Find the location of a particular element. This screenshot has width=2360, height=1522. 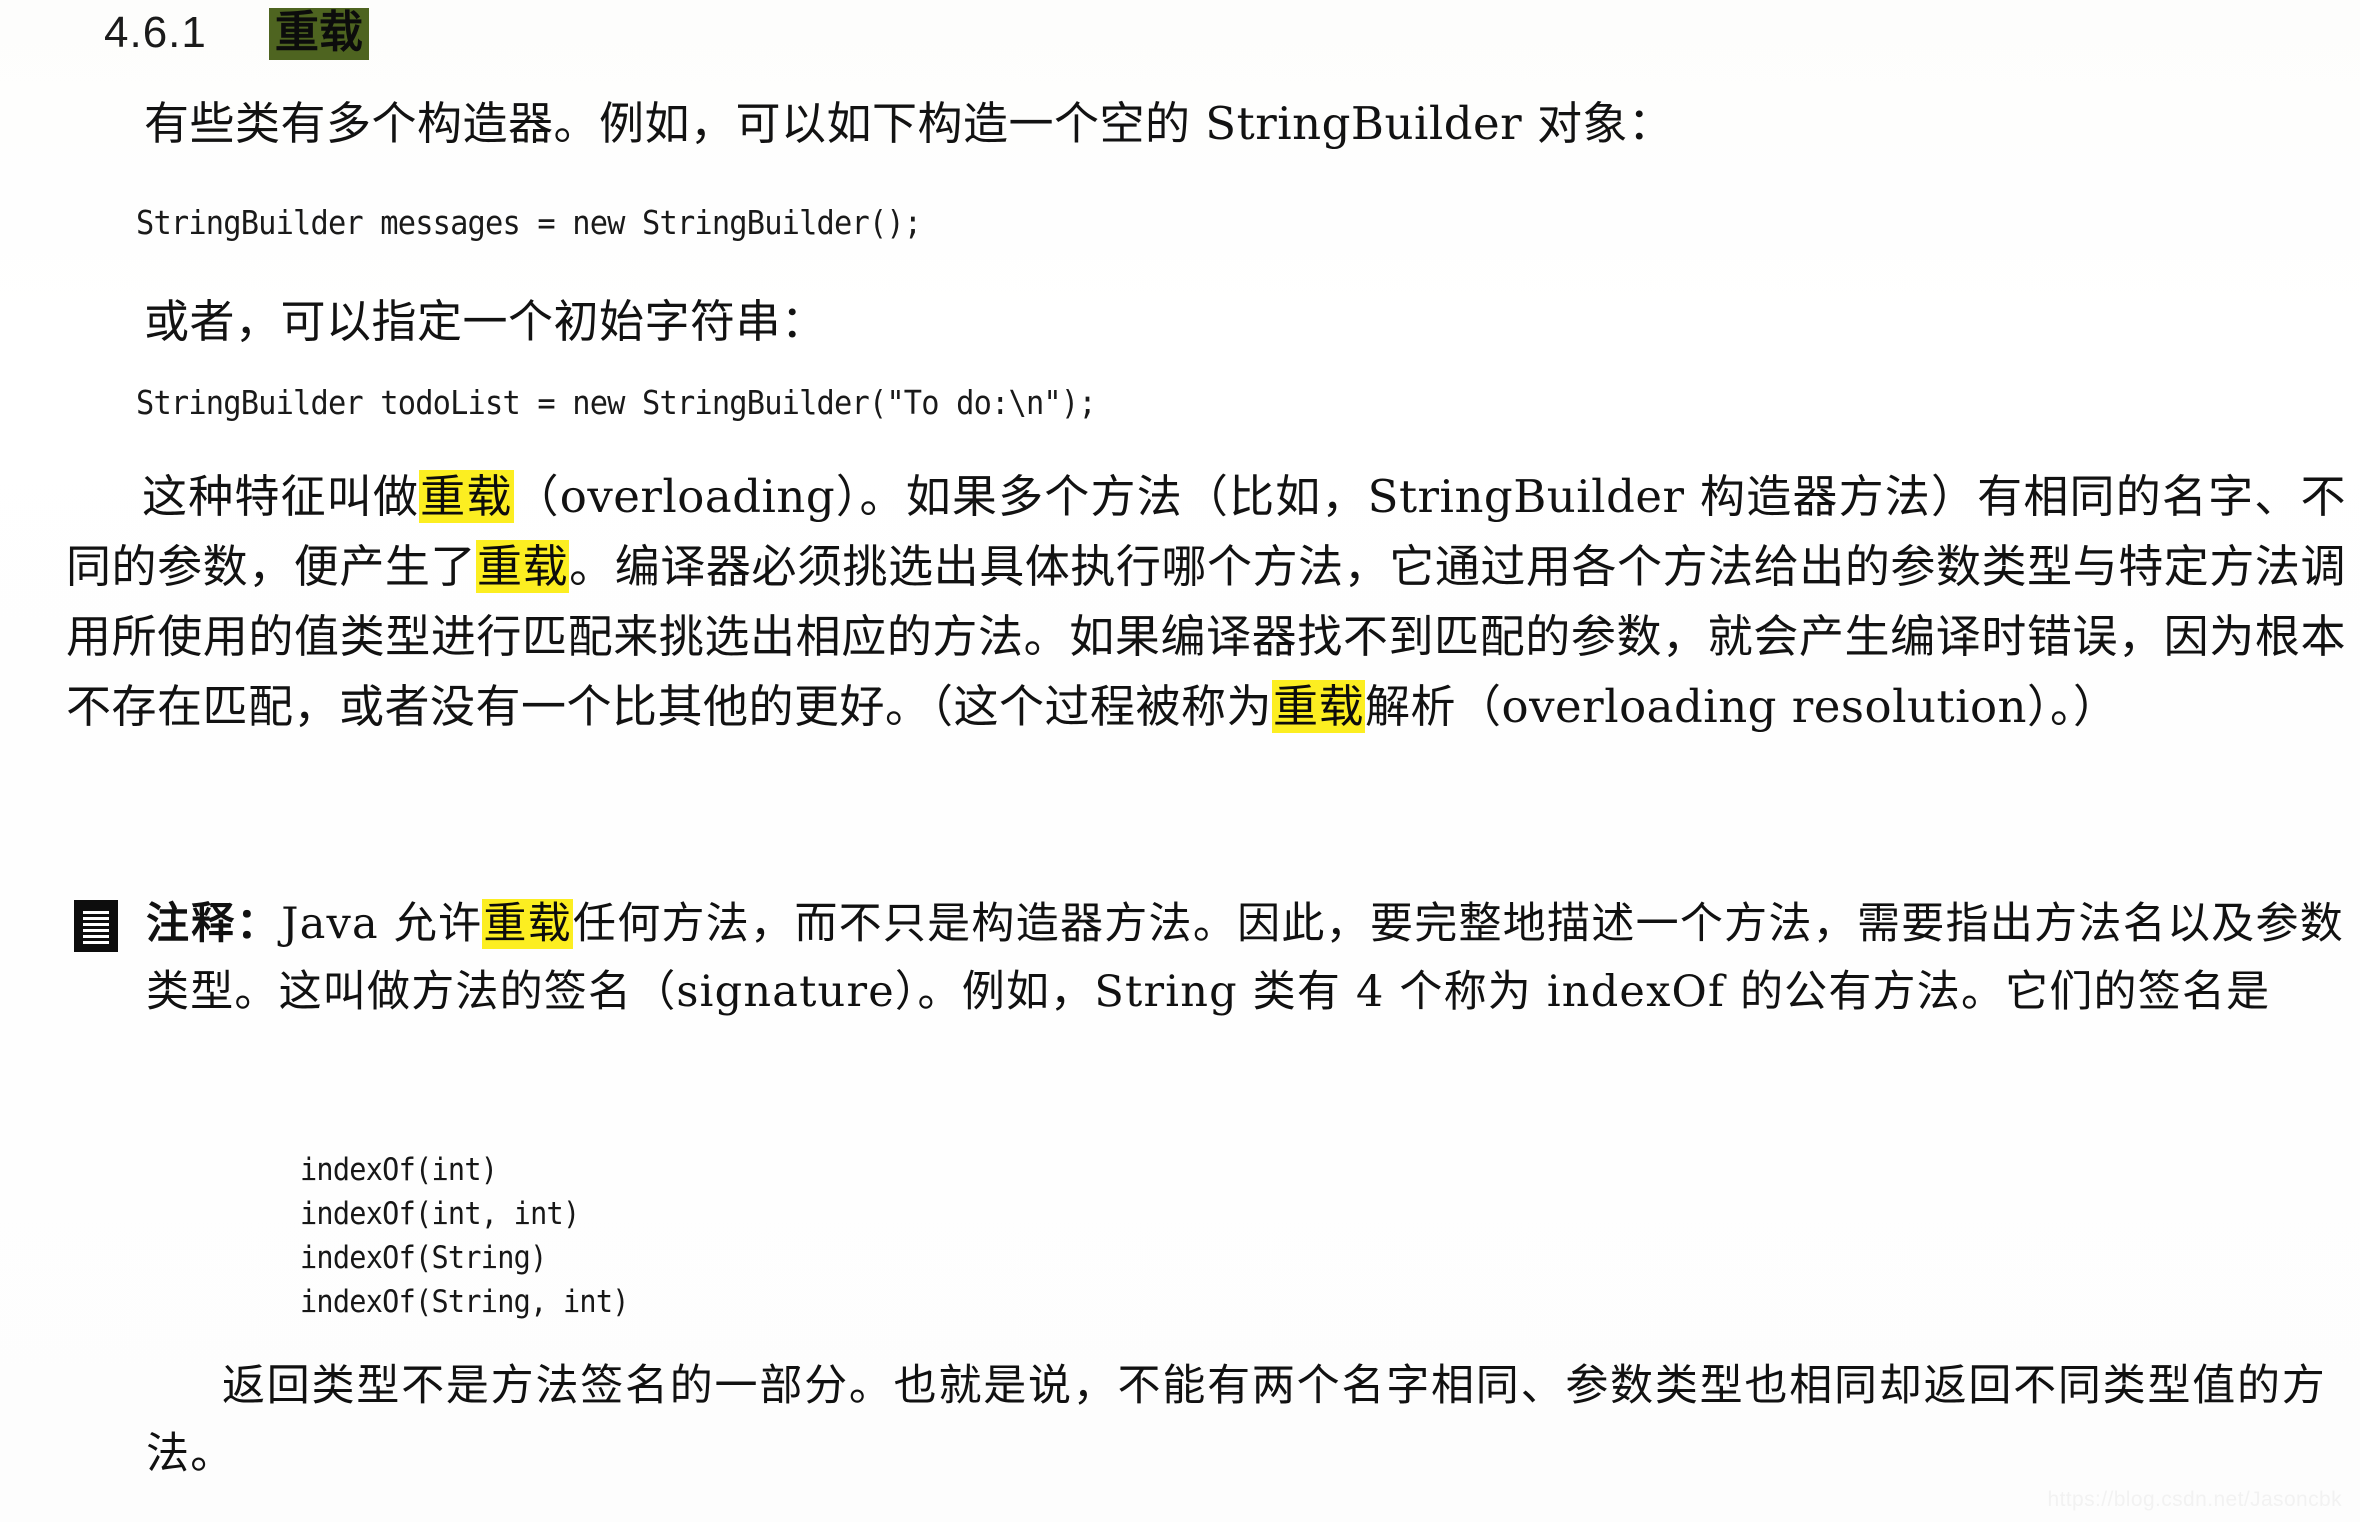

highlight-chongzai-3: 重载 is located at coordinates (1319, 706).